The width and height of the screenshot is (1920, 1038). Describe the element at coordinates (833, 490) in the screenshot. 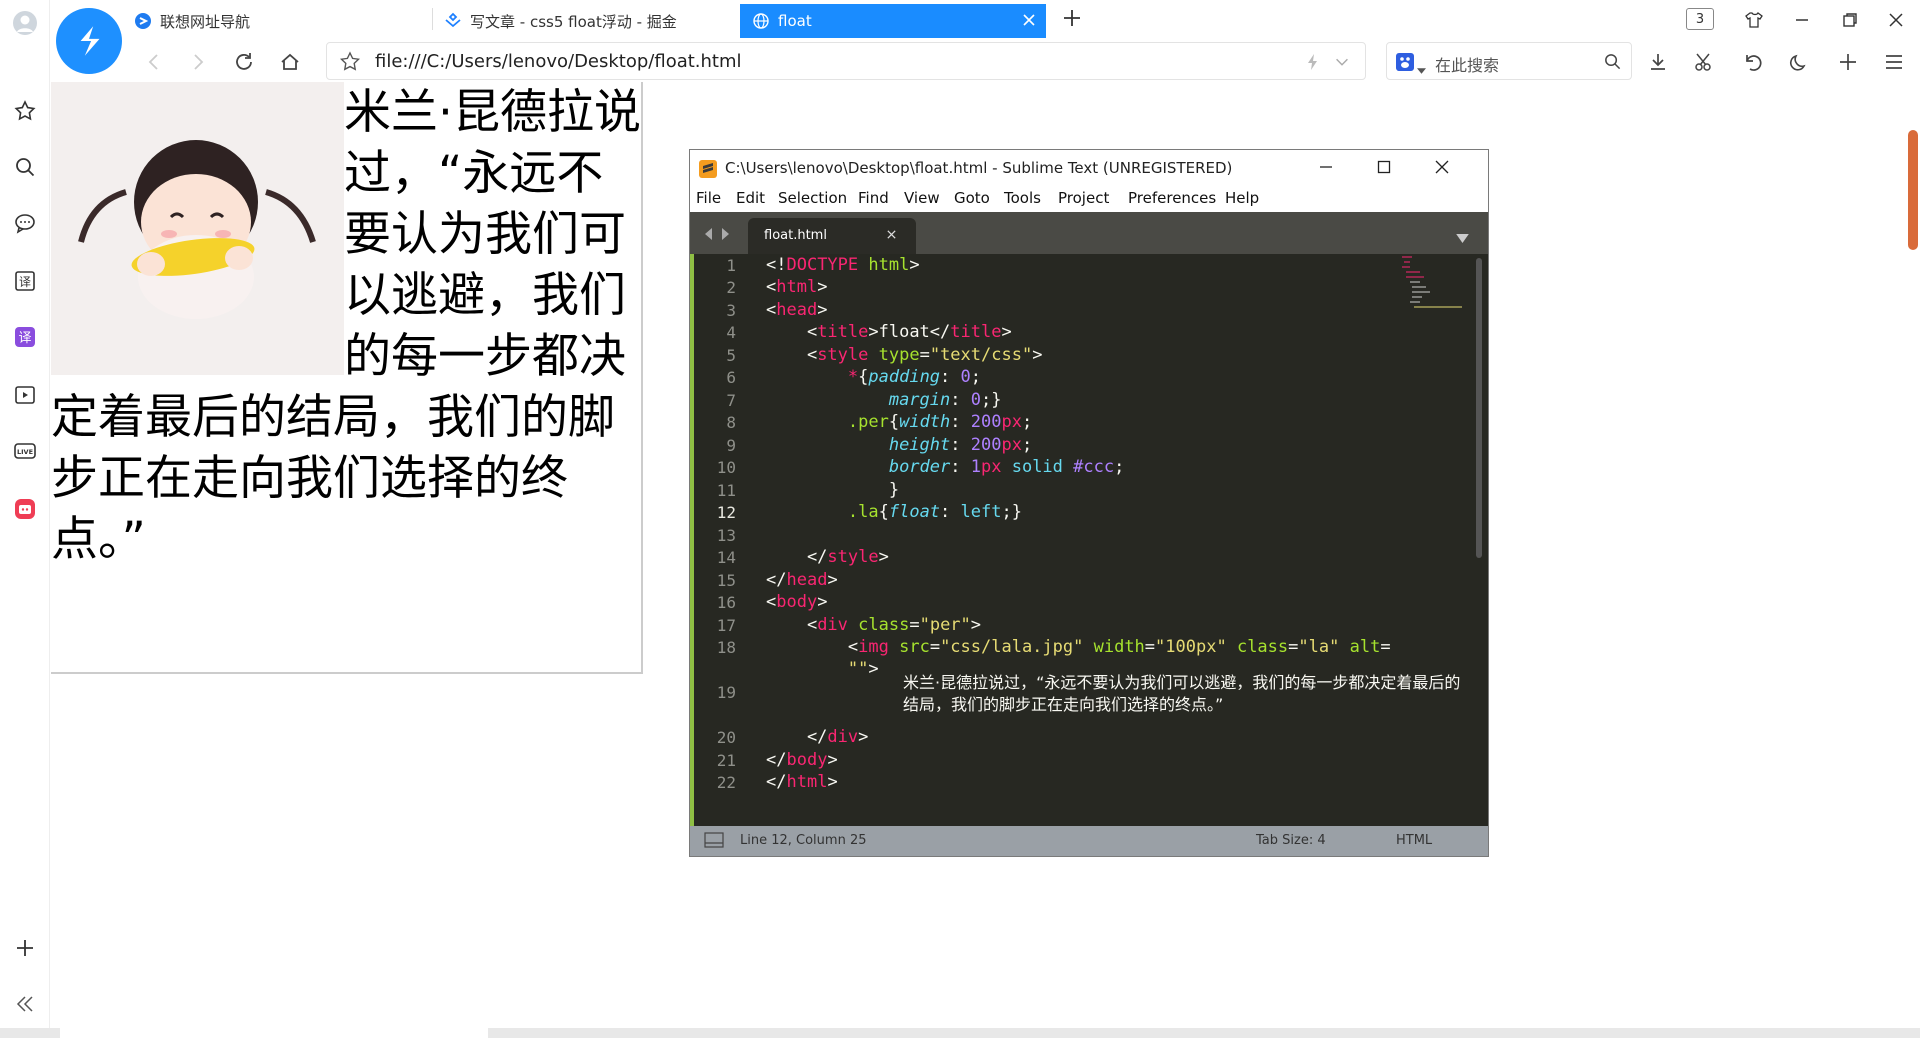

I see `code-line: }` at that location.